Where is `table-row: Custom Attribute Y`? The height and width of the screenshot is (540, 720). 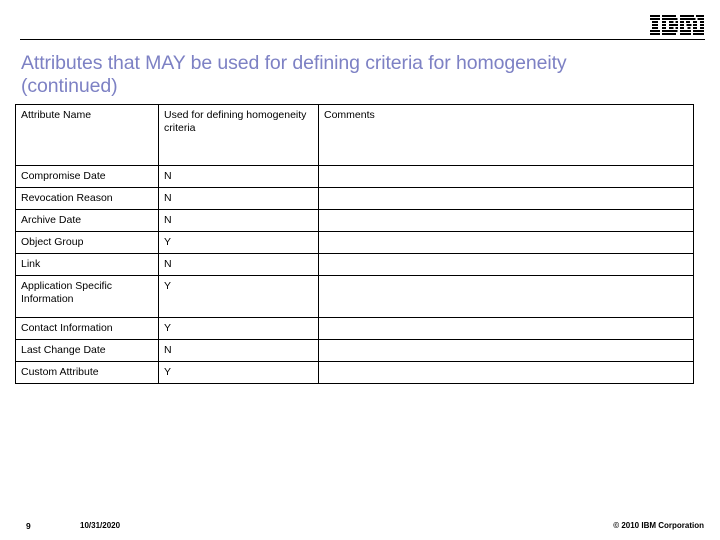
table-row: Custom Attribute Y is located at coordinates (354, 372).